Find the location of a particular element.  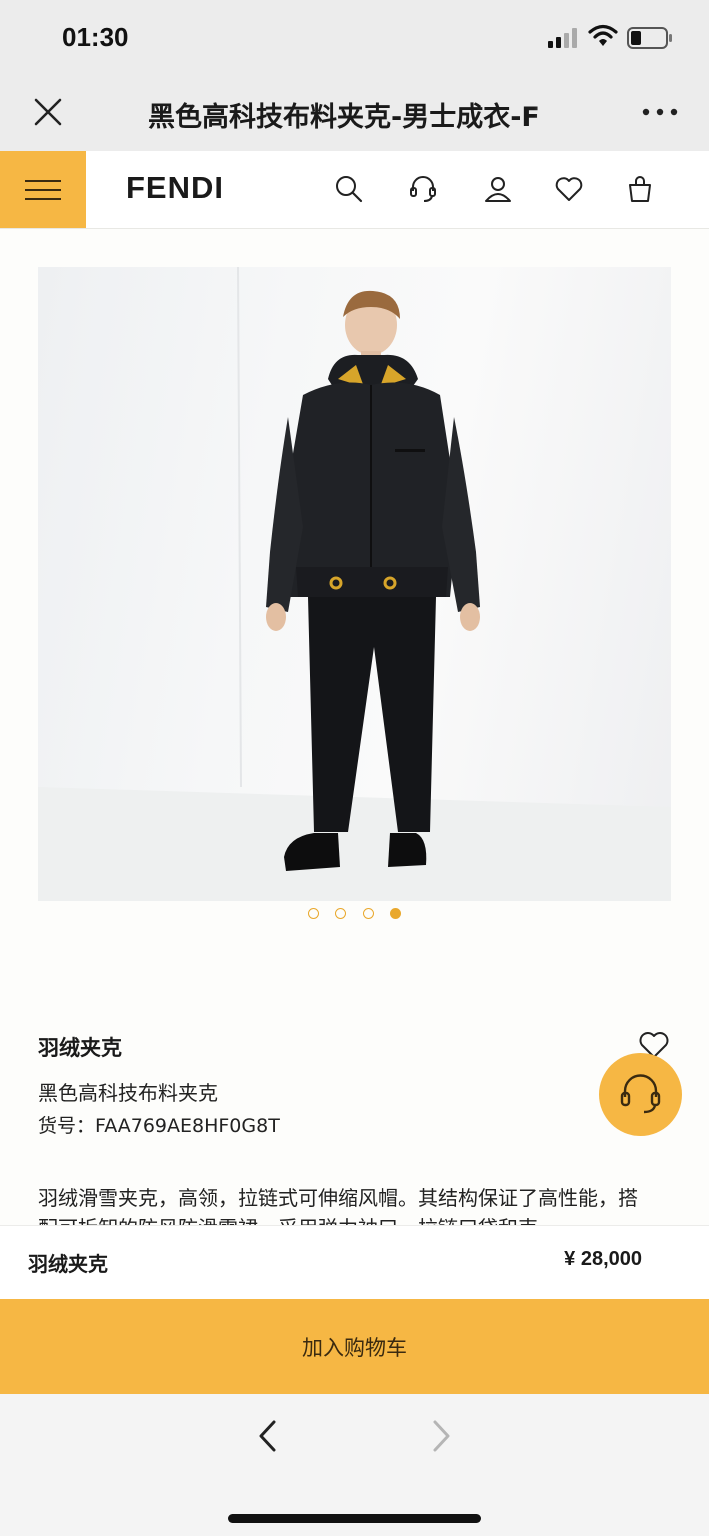

add-to-cart-button: 加入购物车 is located at coordinates (354, 1346).